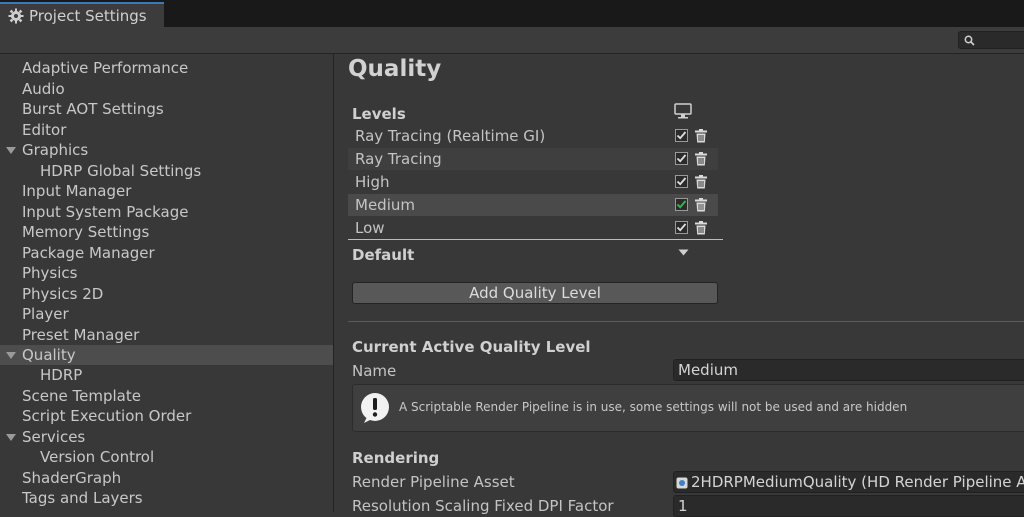  Describe the element at coordinates (81, 396) in the screenshot. I see `sidebar-item-label: Scene Template` at that location.